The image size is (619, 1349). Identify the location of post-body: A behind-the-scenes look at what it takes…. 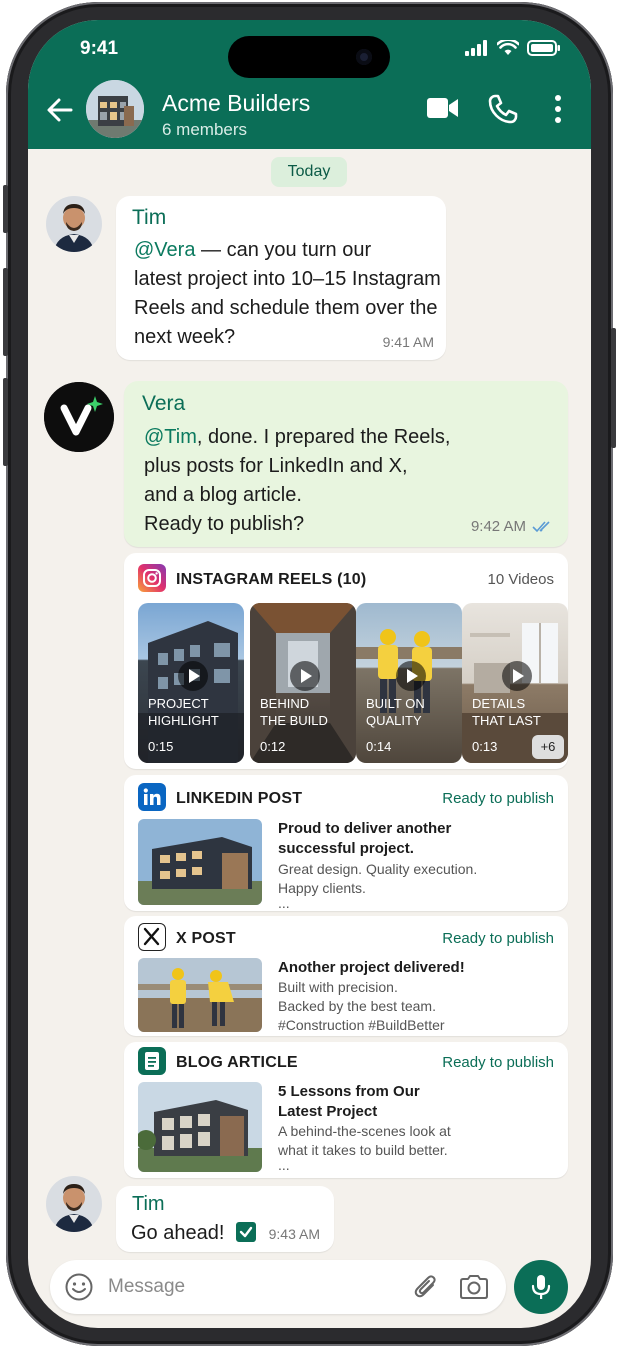
(364, 1148).